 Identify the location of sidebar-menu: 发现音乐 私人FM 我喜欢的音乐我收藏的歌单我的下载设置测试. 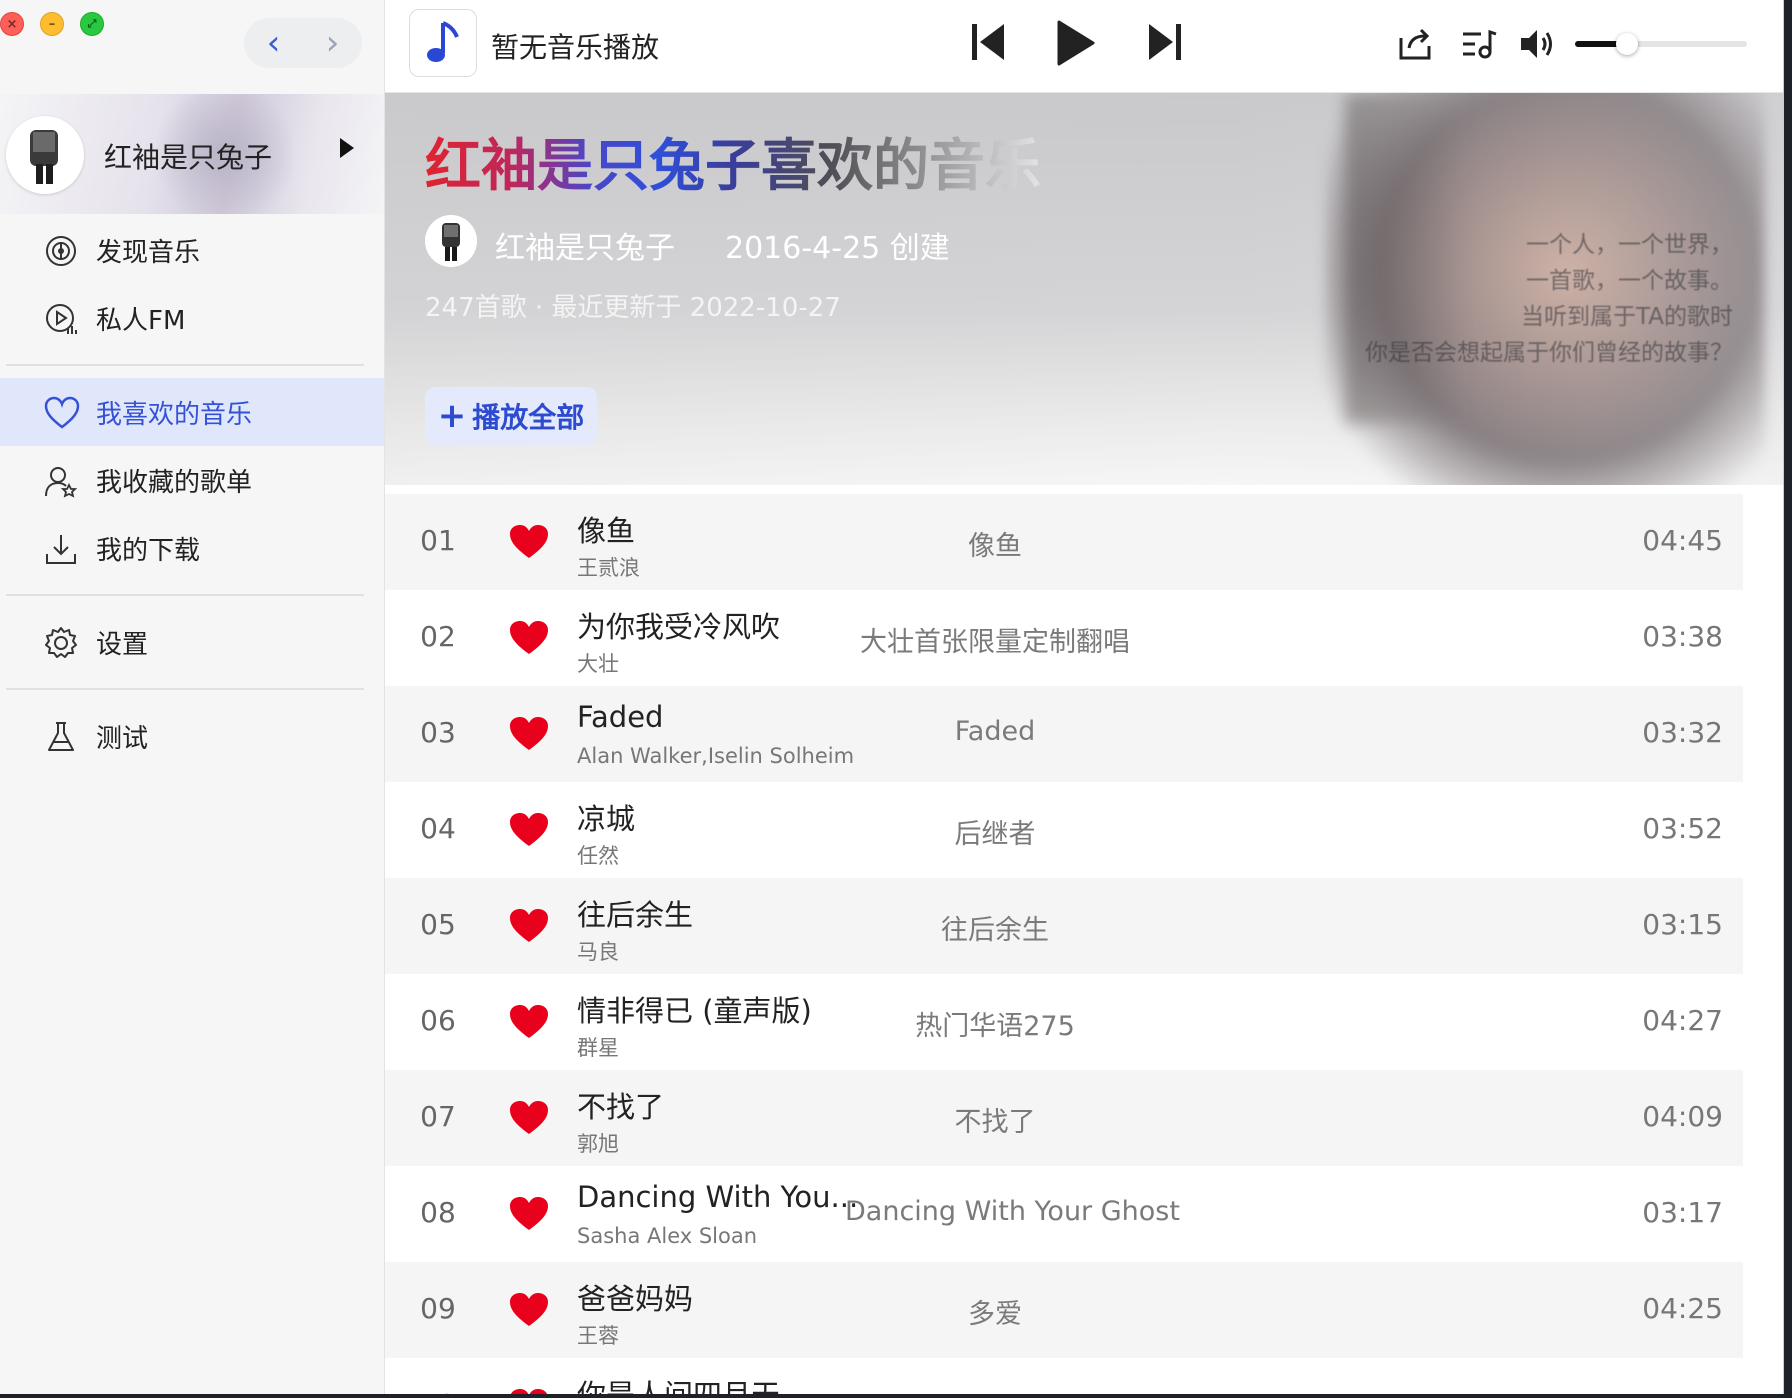
(192, 493).